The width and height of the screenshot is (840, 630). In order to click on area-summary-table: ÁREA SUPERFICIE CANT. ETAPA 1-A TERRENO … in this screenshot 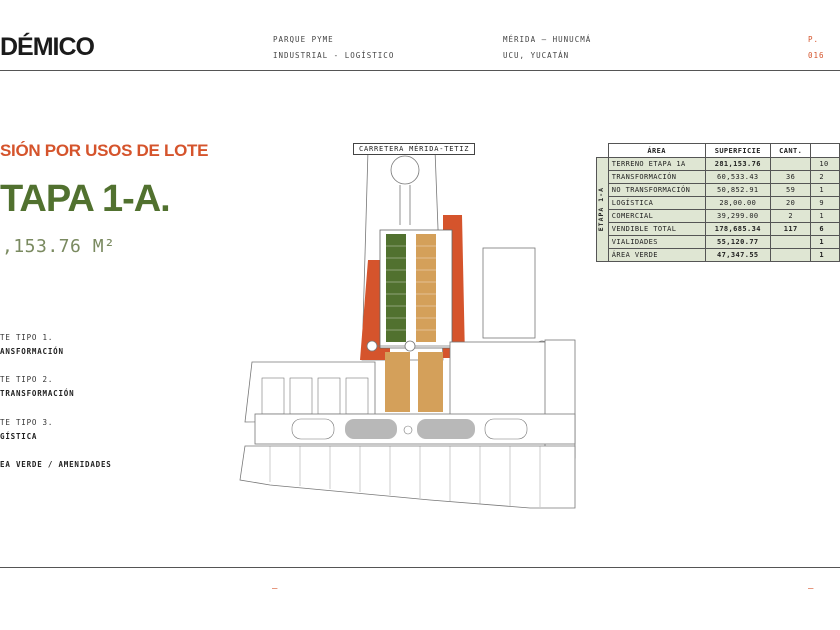, I will do `click(718, 202)`.